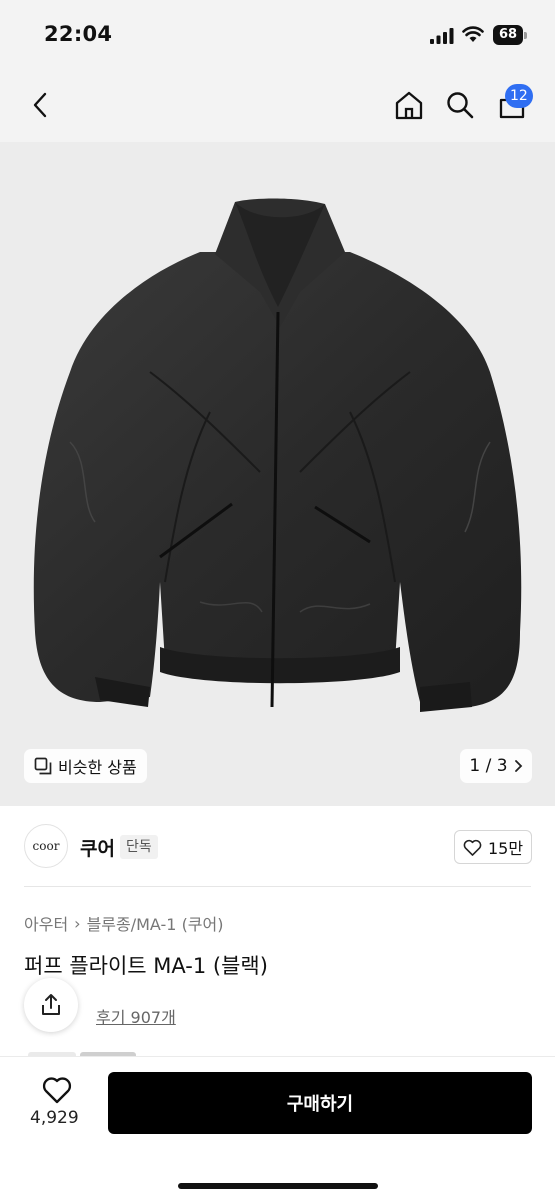 The width and height of the screenshot is (555, 1200). What do you see at coordinates (46, 846) in the screenshot?
I see `brand-logo: coor` at bounding box center [46, 846].